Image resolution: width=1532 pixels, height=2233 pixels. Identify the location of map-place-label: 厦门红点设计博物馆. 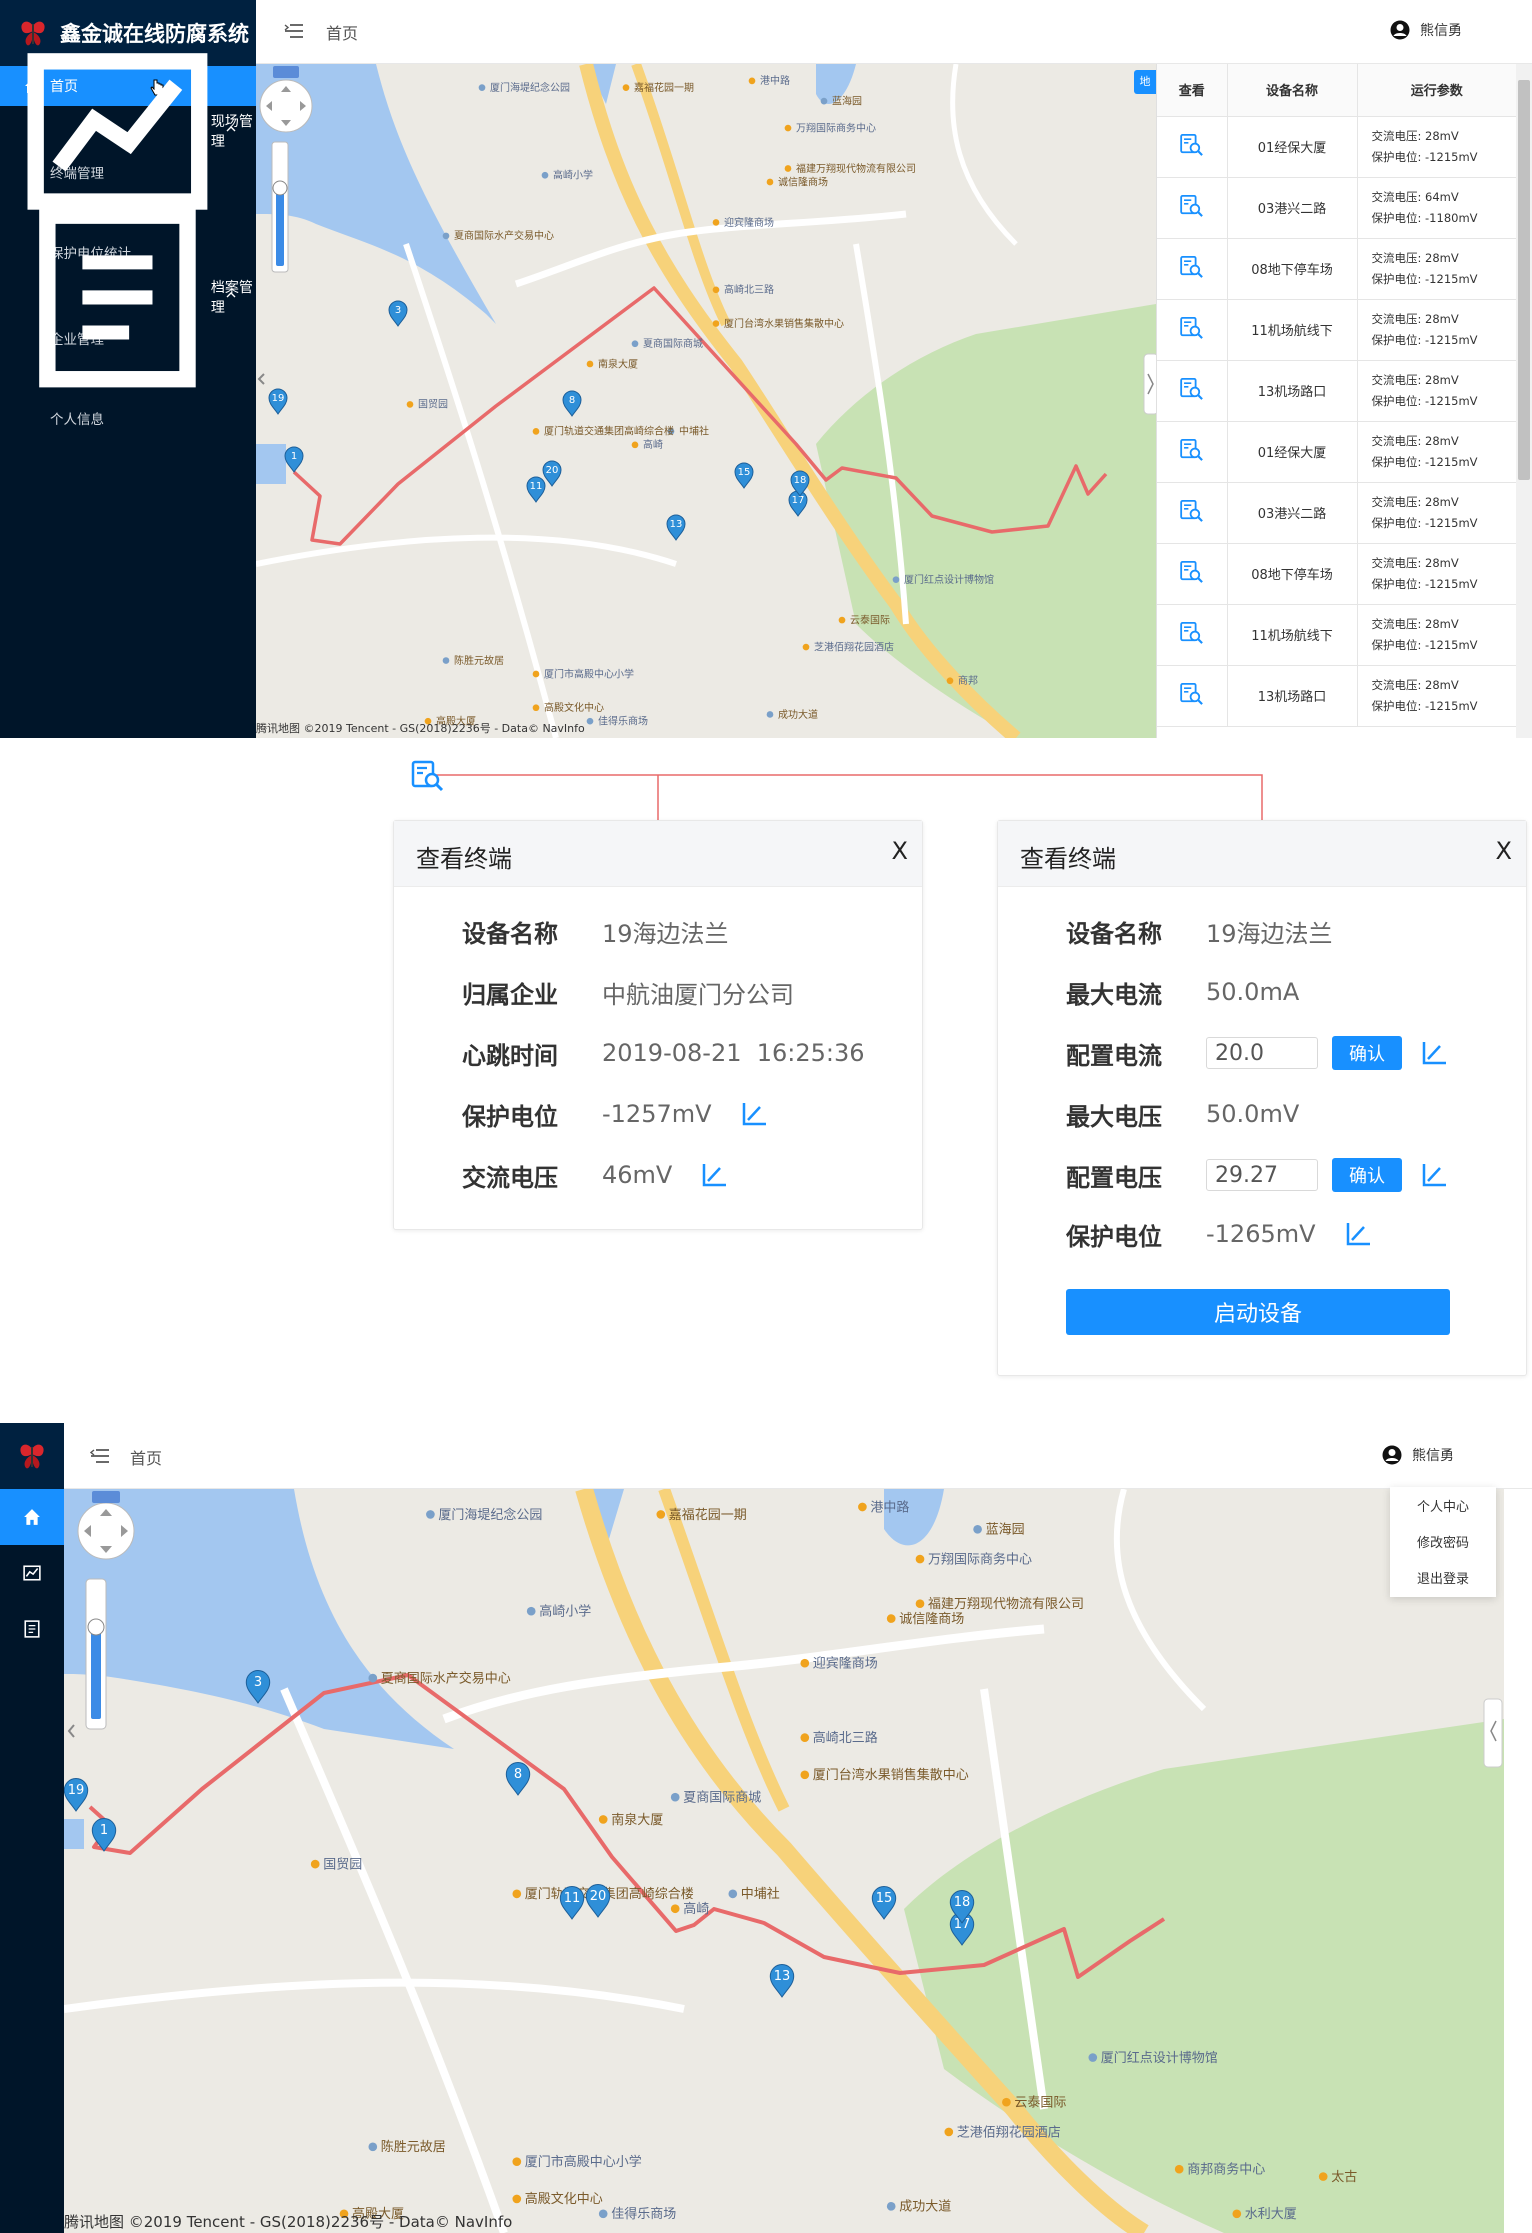
(1159, 2058).